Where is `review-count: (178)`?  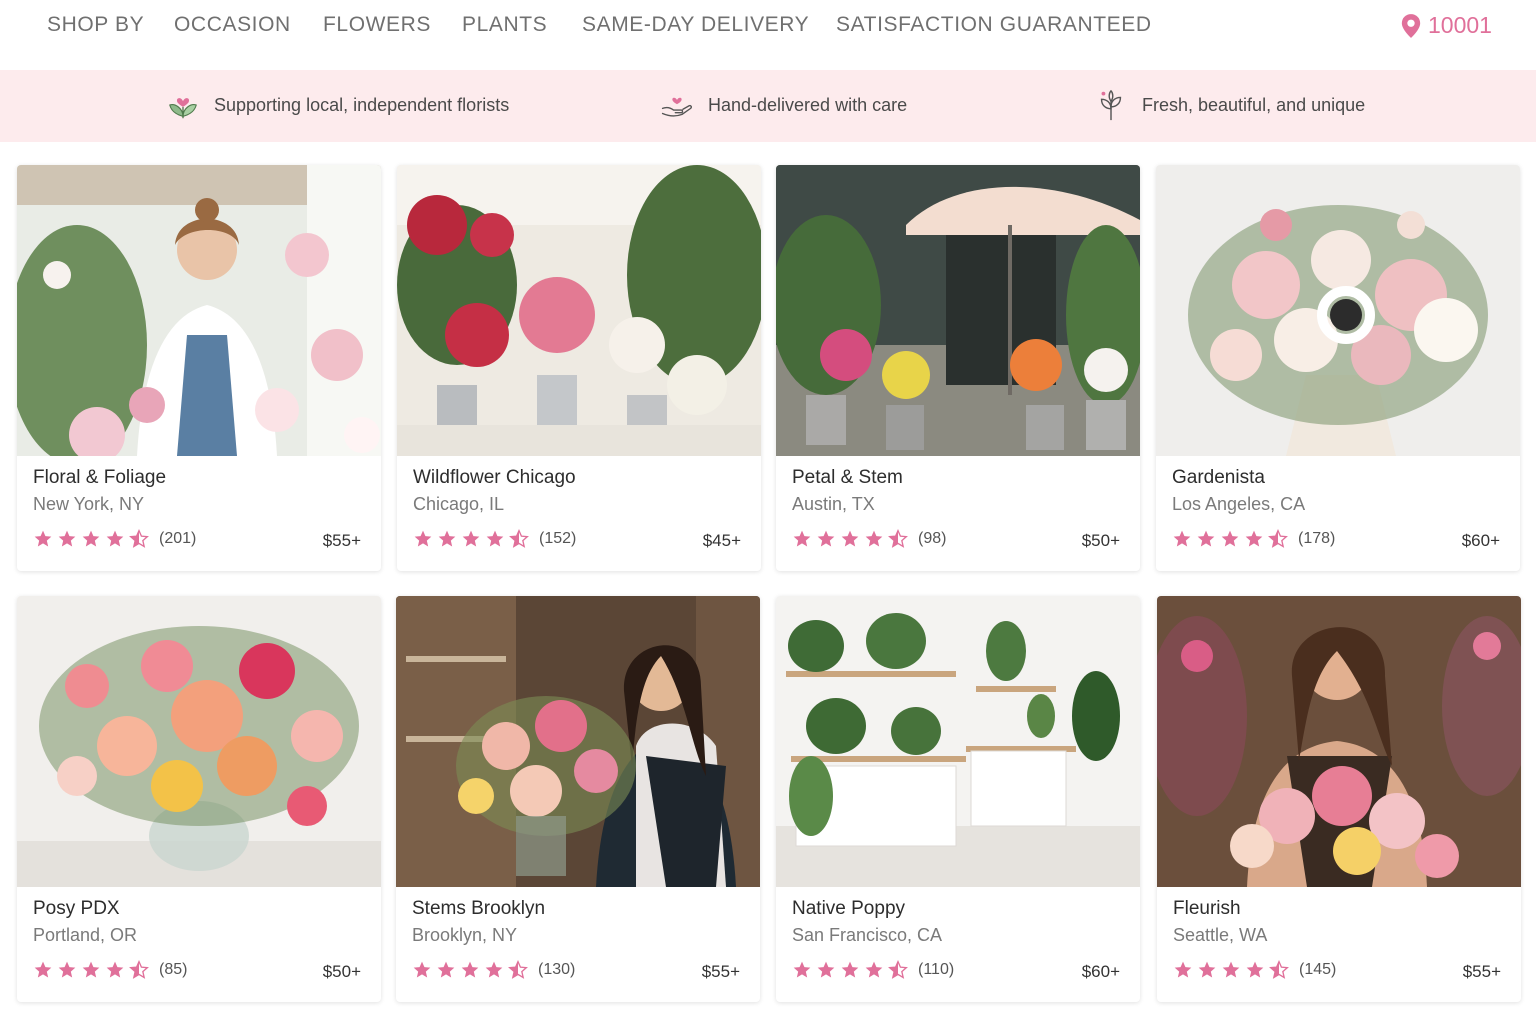 review-count: (178) is located at coordinates (1317, 538).